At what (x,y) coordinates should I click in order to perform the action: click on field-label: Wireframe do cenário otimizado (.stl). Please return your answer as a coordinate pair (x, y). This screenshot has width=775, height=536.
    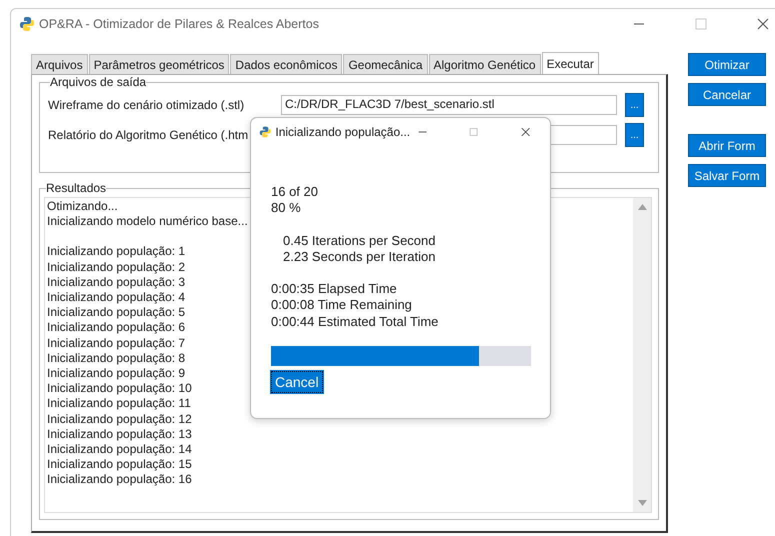
    Looking at the image, I should click on (146, 105).